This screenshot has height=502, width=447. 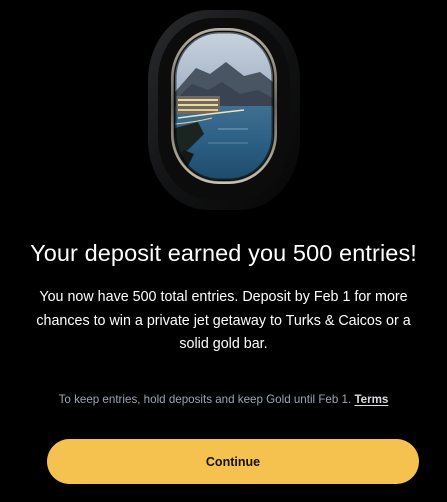 I want to click on terms-link: Terms, so click(x=371, y=399).